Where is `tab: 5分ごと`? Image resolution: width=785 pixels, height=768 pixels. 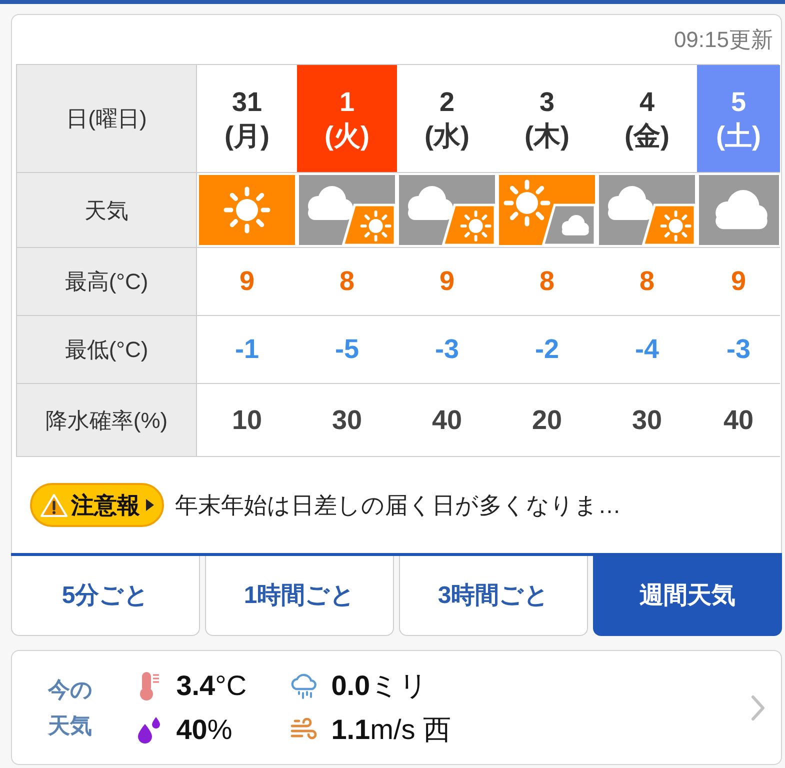
tab: 5分ごと is located at coordinates (105, 596).